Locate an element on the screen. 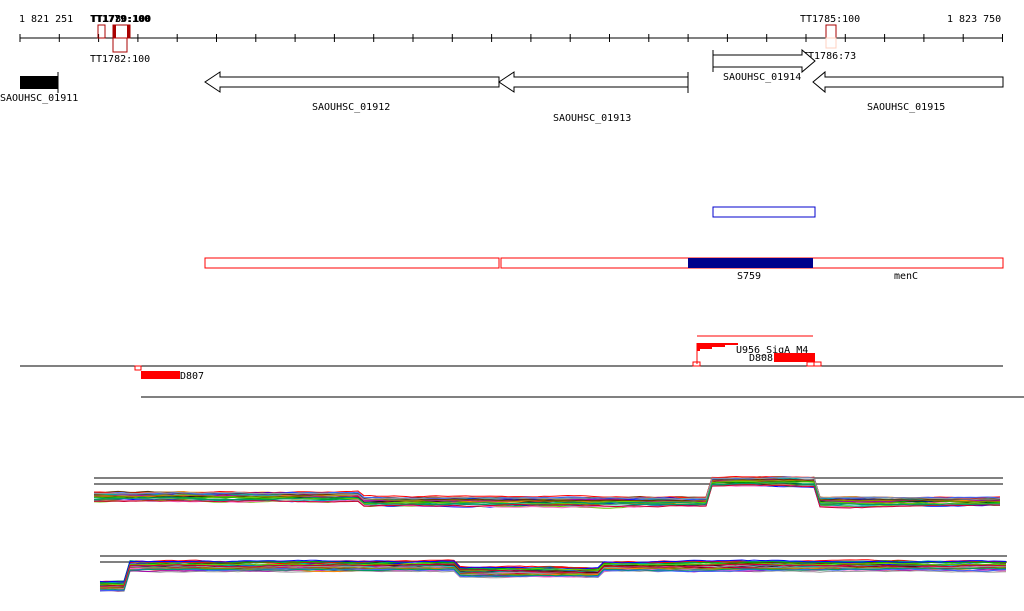  terminator-label-tt1780: TT1780:100 is located at coordinates (121, 19).